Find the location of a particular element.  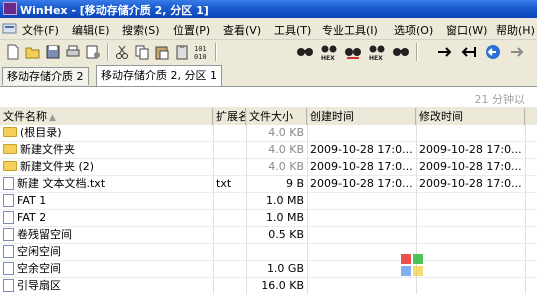

file-size is located at coordinates (276, 252).